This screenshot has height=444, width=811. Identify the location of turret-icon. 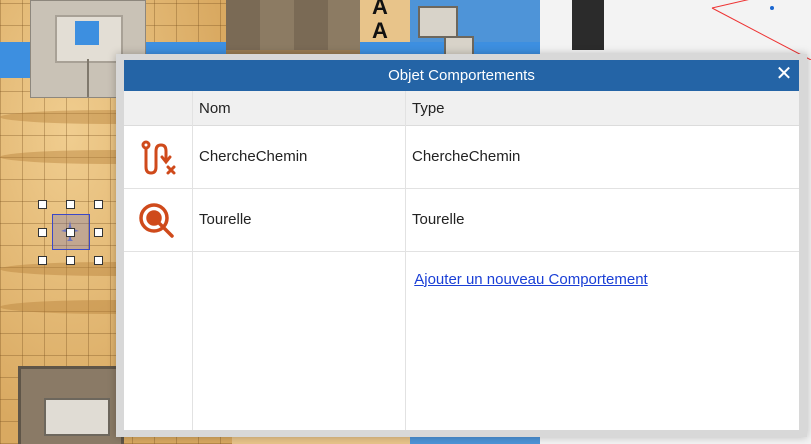
(156, 220).